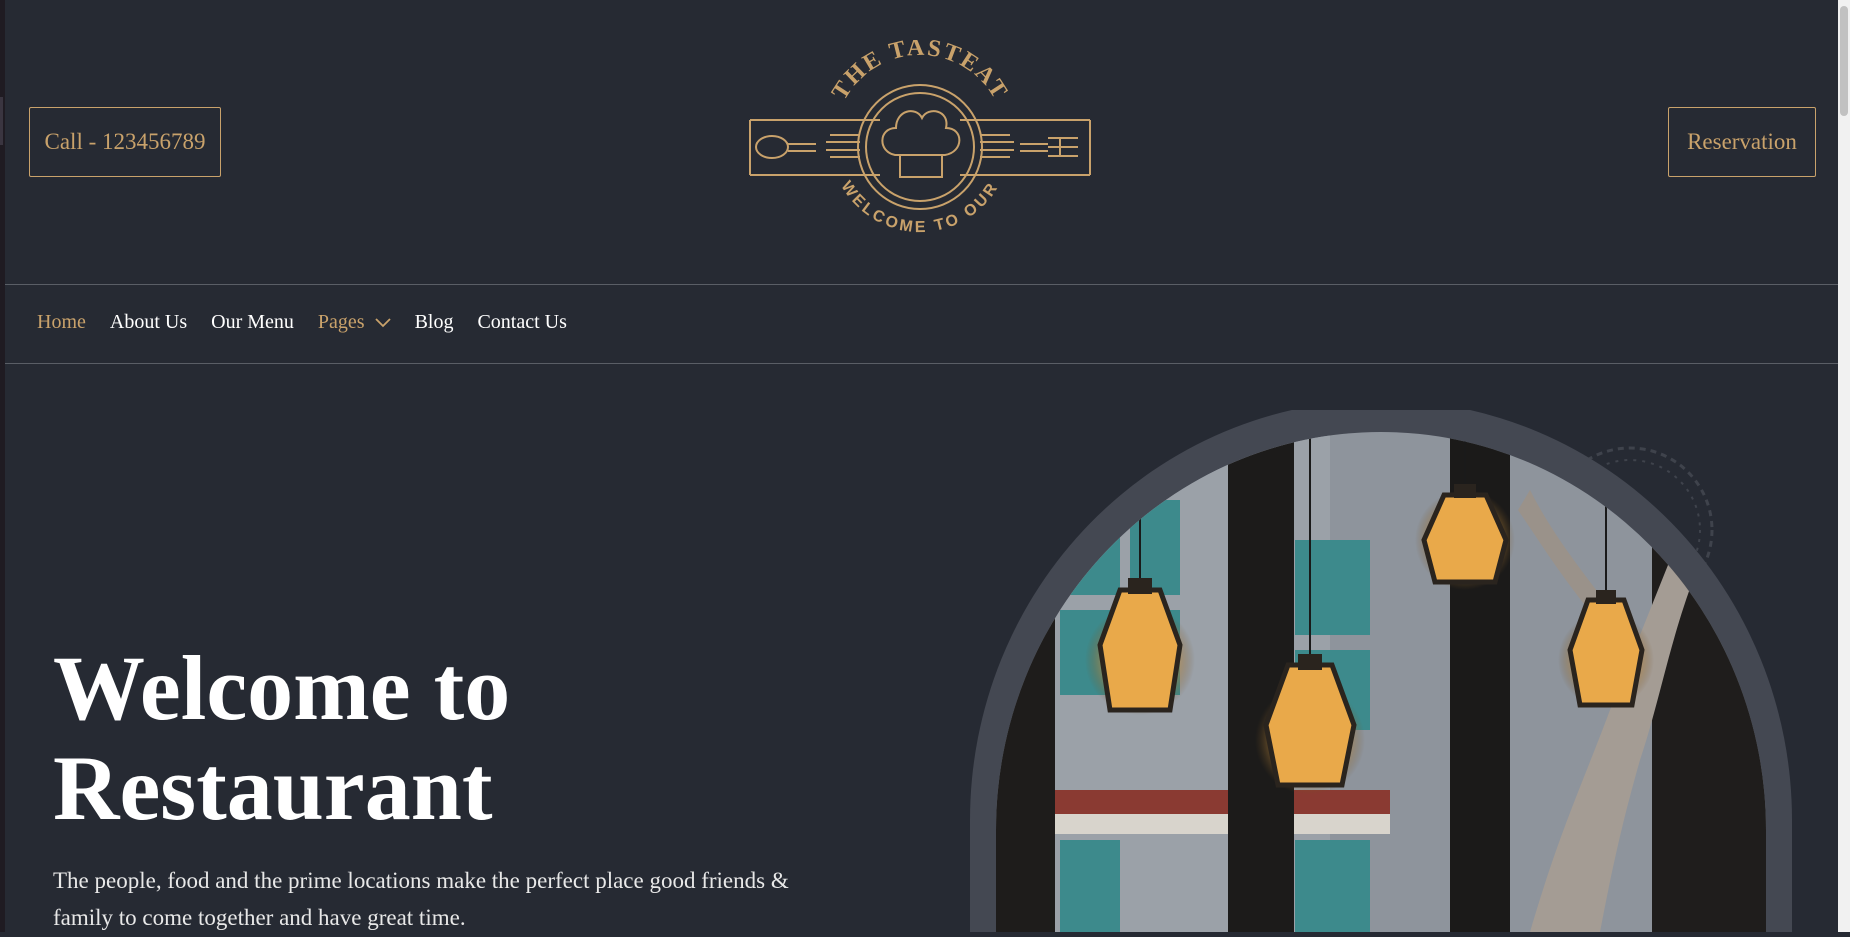 Image resolution: width=1850 pixels, height=937 pixels. What do you see at coordinates (521, 322) in the screenshot?
I see `nav-item-contact-us: Contact Us` at bounding box center [521, 322].